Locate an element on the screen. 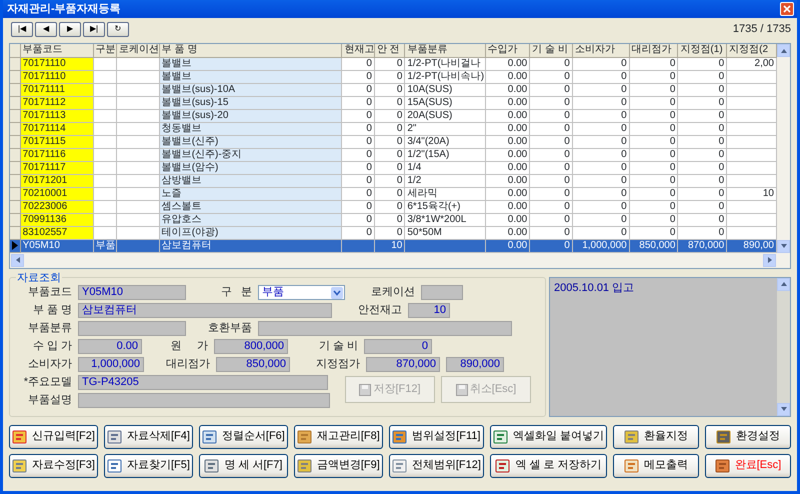 The width and height of the screenshot is (800, 494). table-cell: 6*15육각(+) is located at coordinates (433, 206).